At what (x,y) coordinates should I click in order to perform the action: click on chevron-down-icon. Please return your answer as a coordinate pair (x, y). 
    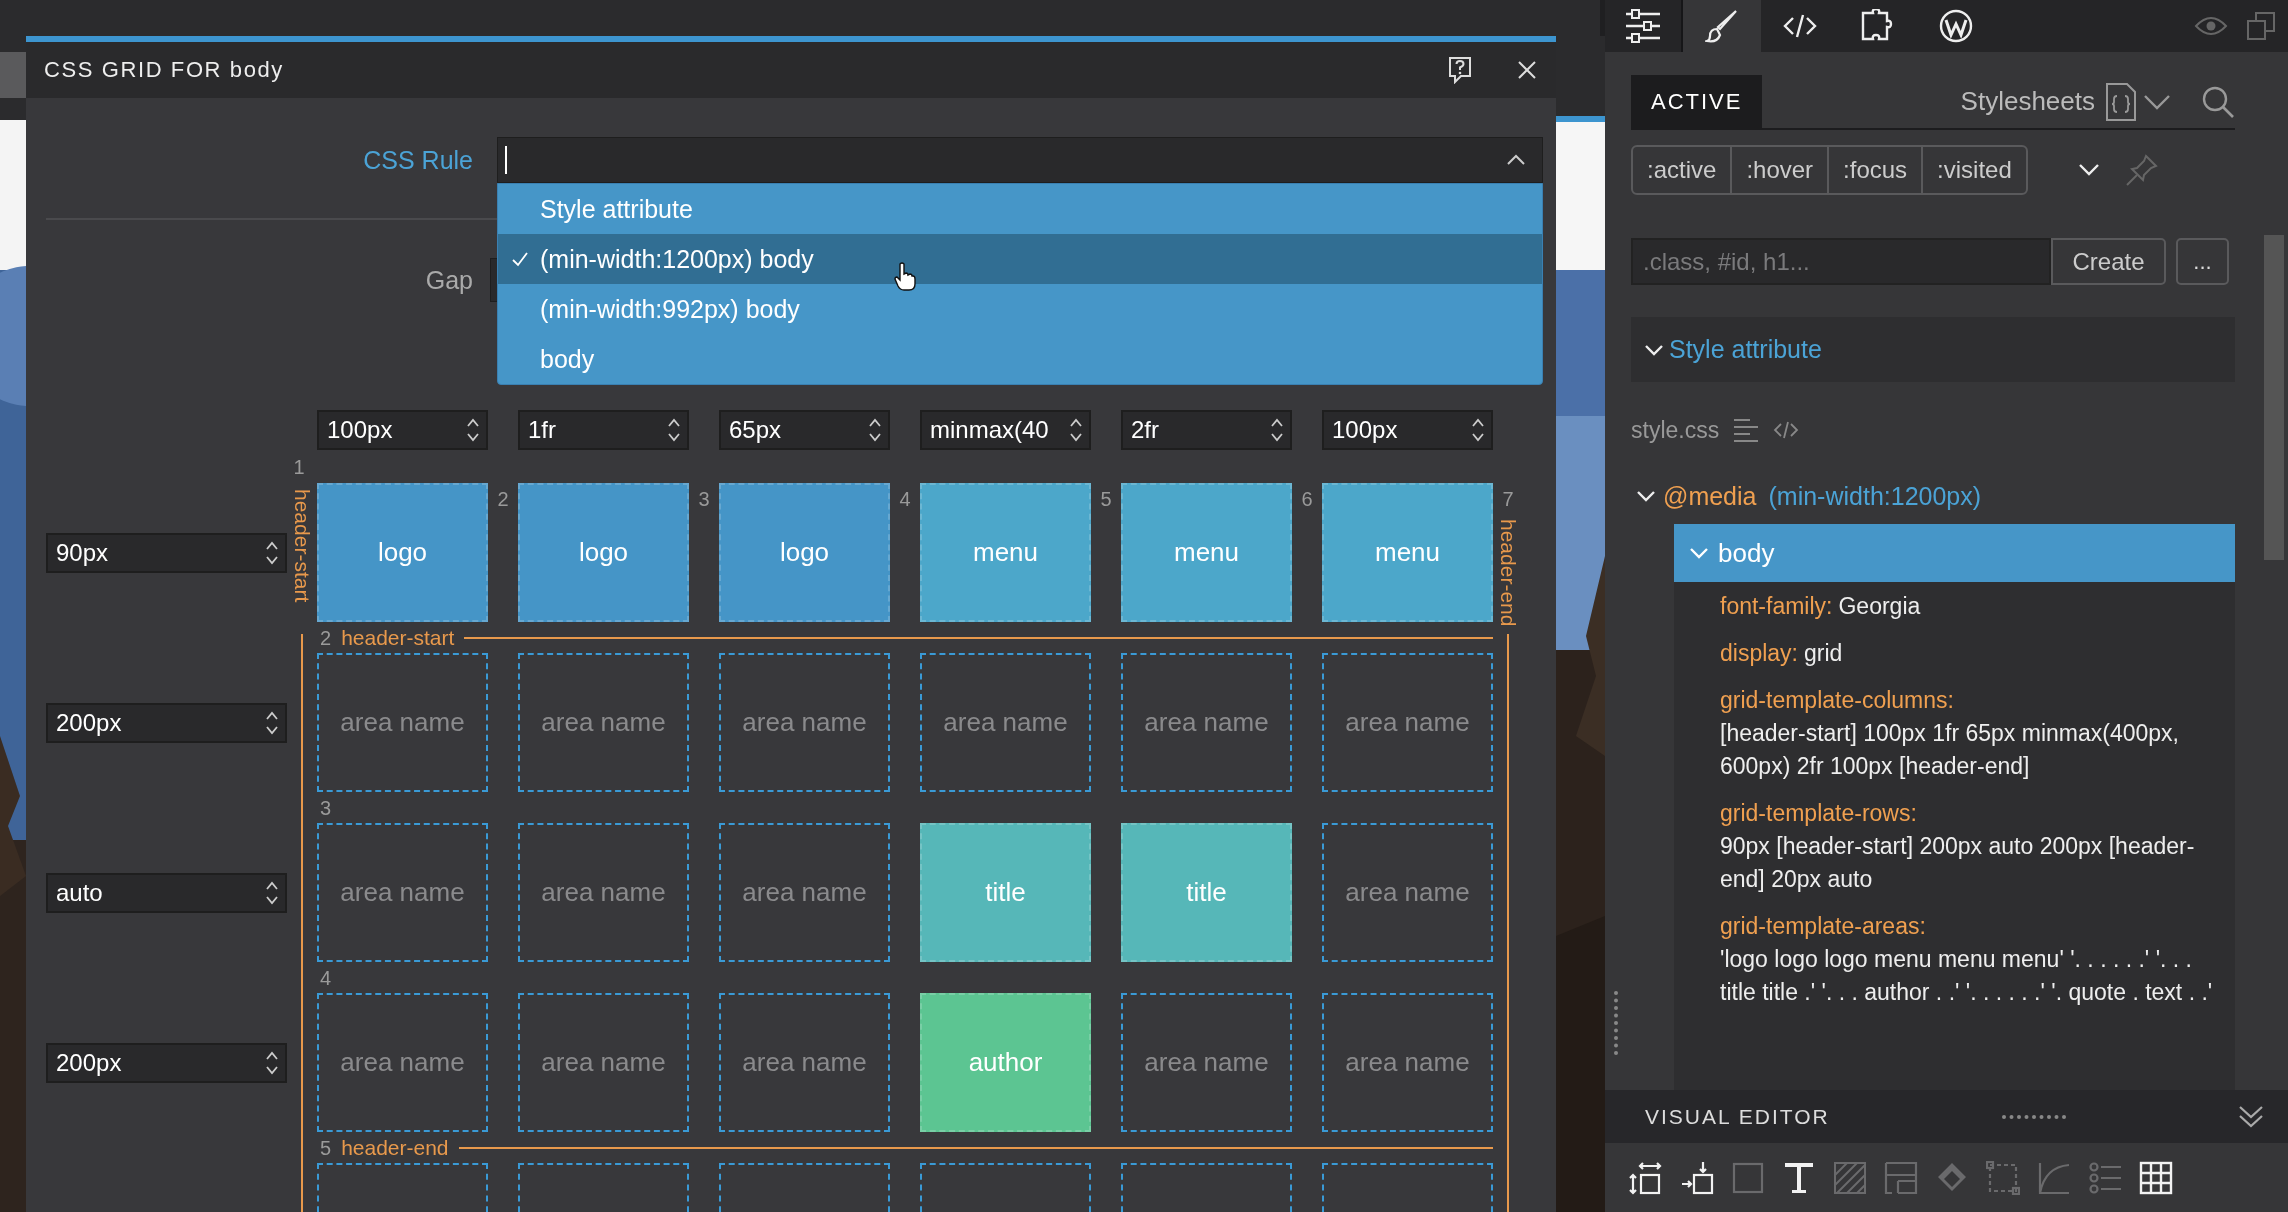
    Looking at the image, I should click on (2157, 101).